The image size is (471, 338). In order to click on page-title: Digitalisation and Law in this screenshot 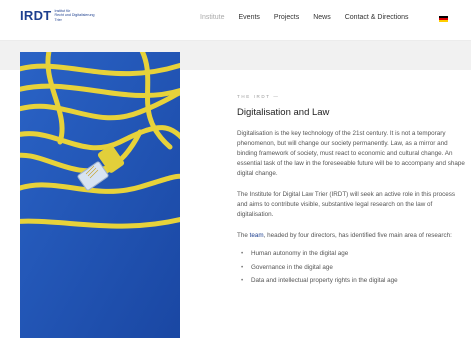, I will do `click(283, 112)`.